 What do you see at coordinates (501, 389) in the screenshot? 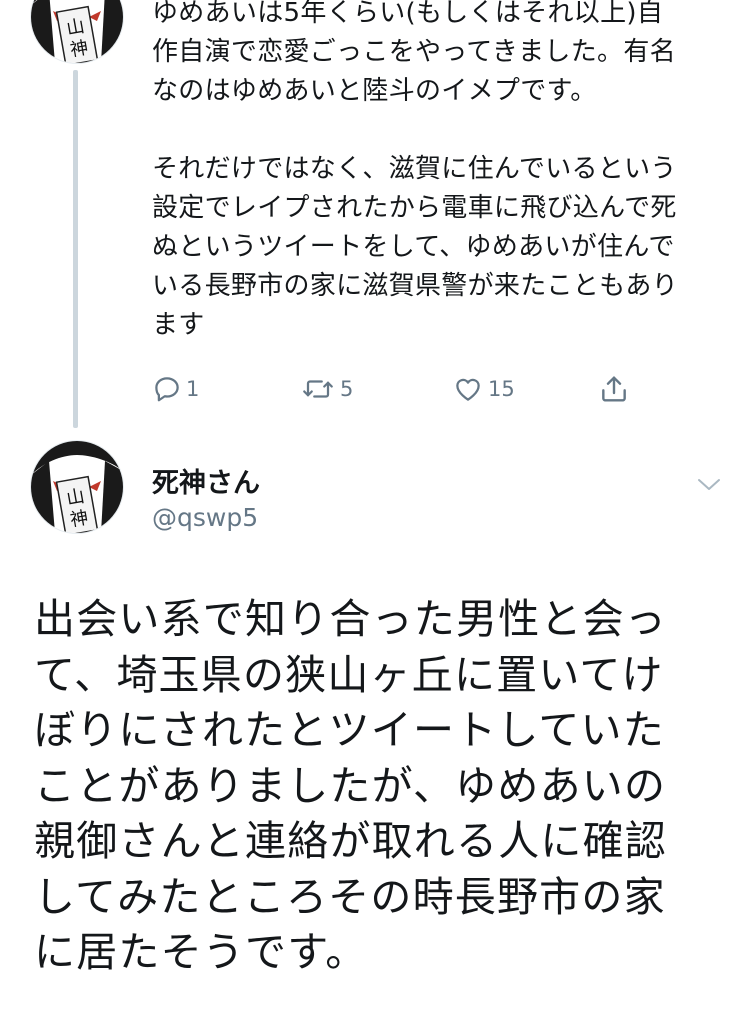
I see `like-count: 15` at bounding box center [501, 389].